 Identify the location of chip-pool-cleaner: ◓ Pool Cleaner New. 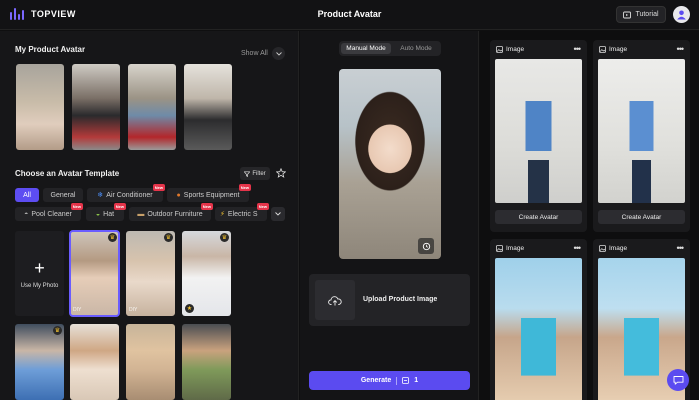
(49, 212).